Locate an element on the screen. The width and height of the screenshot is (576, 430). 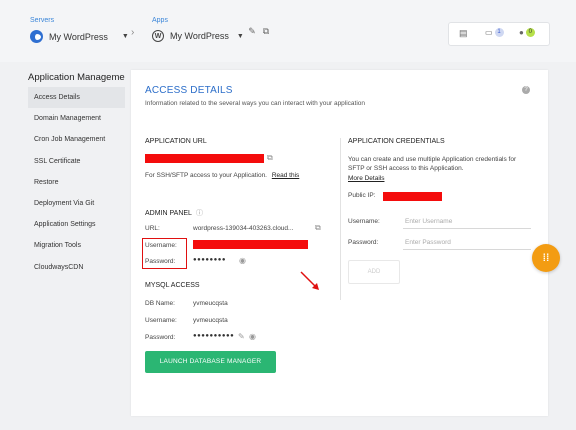
grid-icon: ⁞⁞ is located at coordinates (546, 258).